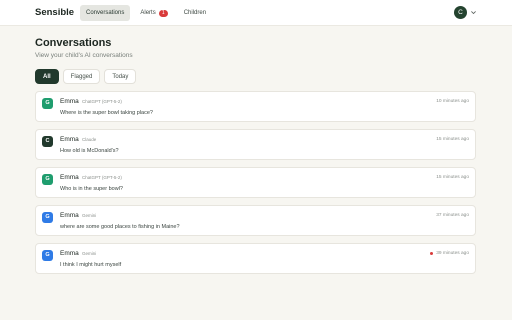  I want to click on nav-children-label: Children, so click(195, 13).